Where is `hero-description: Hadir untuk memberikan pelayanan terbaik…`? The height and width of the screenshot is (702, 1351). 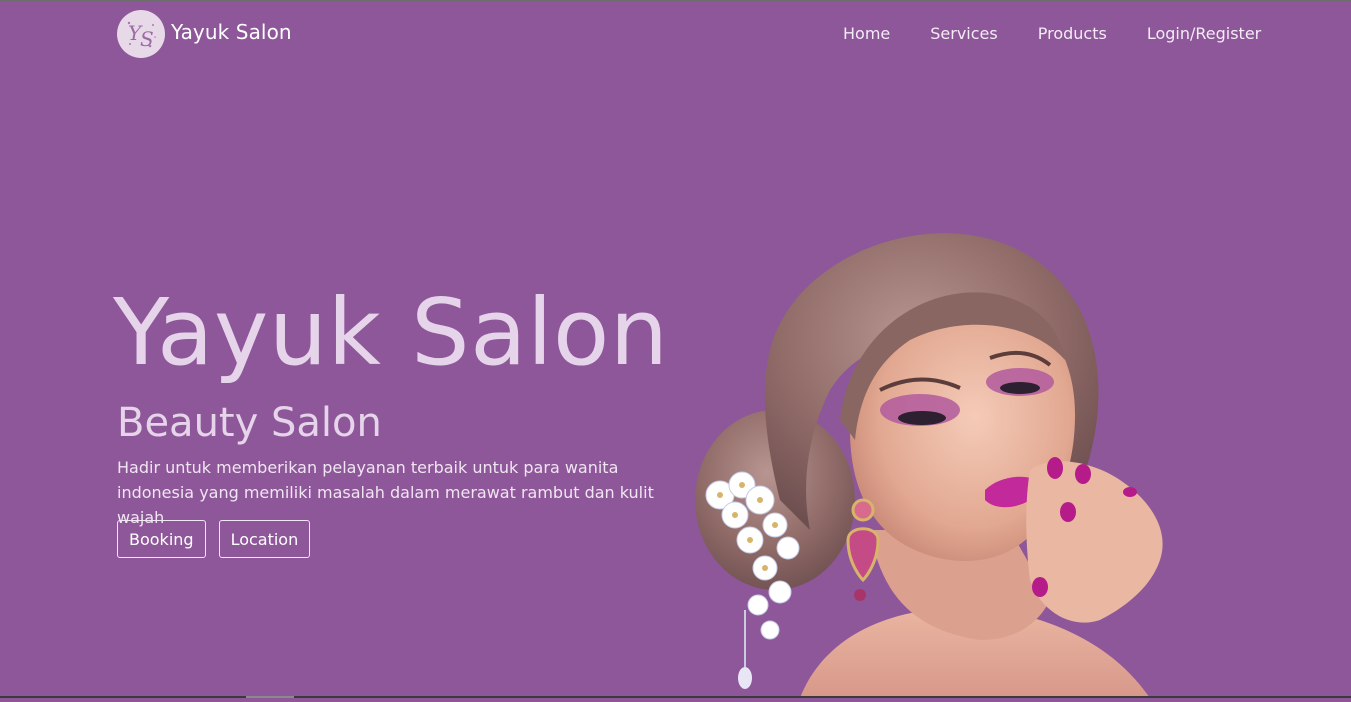 hero-description: Hadir untuk memberikan pelayanan terbaik… is located at coordinates (385, 492).